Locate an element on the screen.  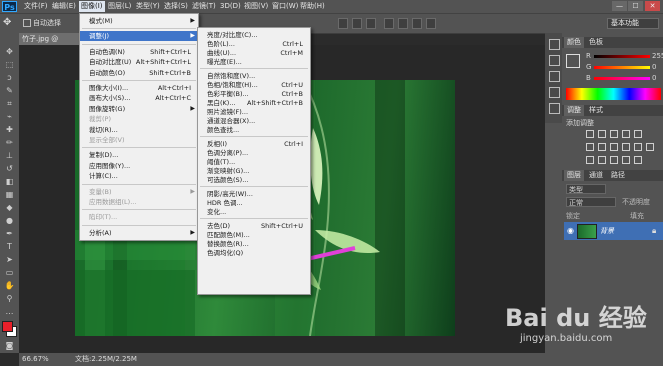
green-slider is located at coordinates (622, 67).